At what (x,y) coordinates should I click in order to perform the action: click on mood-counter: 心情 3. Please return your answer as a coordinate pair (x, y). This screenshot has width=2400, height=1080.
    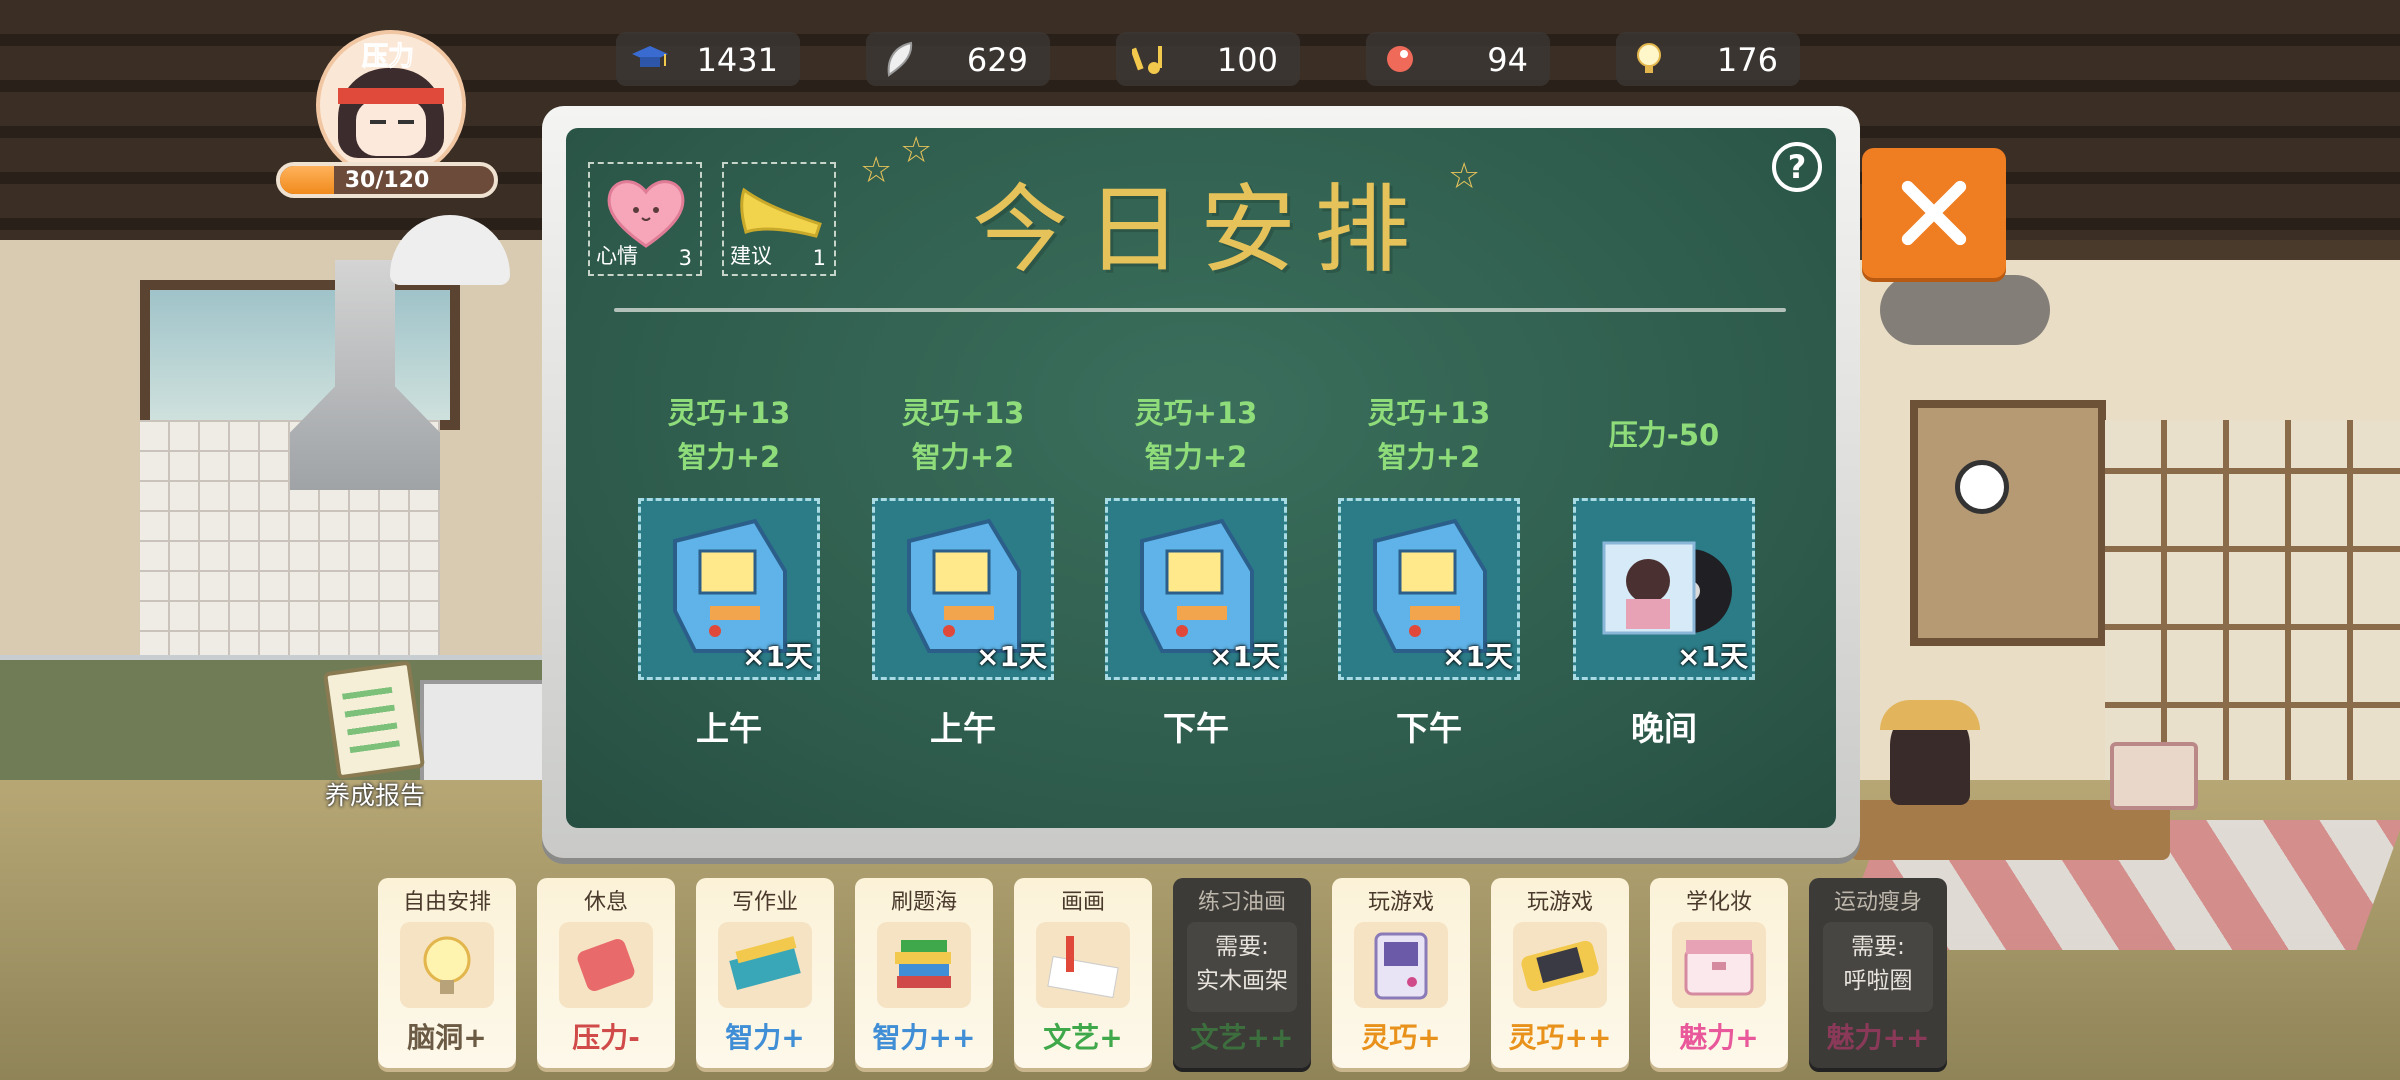
    Looking at the image, I should click on (645, 219).